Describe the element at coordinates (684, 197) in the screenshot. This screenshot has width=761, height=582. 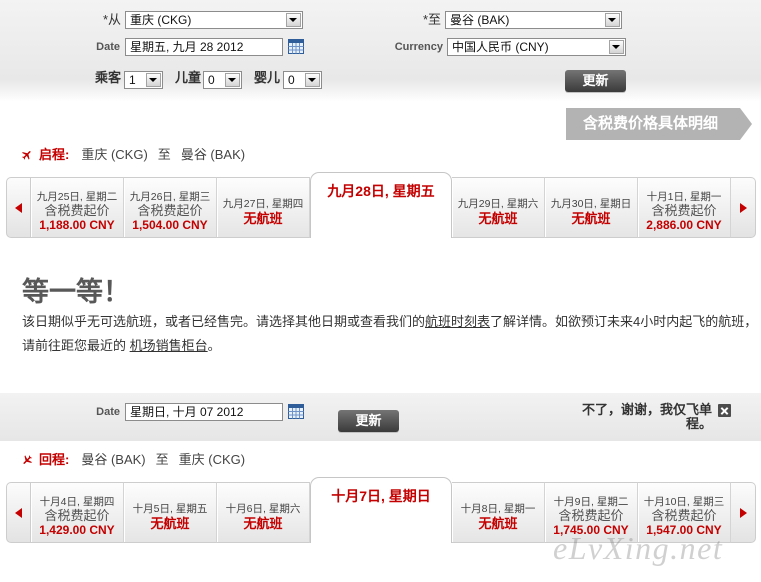
I see `day-date-label: 十月1日, 星期一` at that location.